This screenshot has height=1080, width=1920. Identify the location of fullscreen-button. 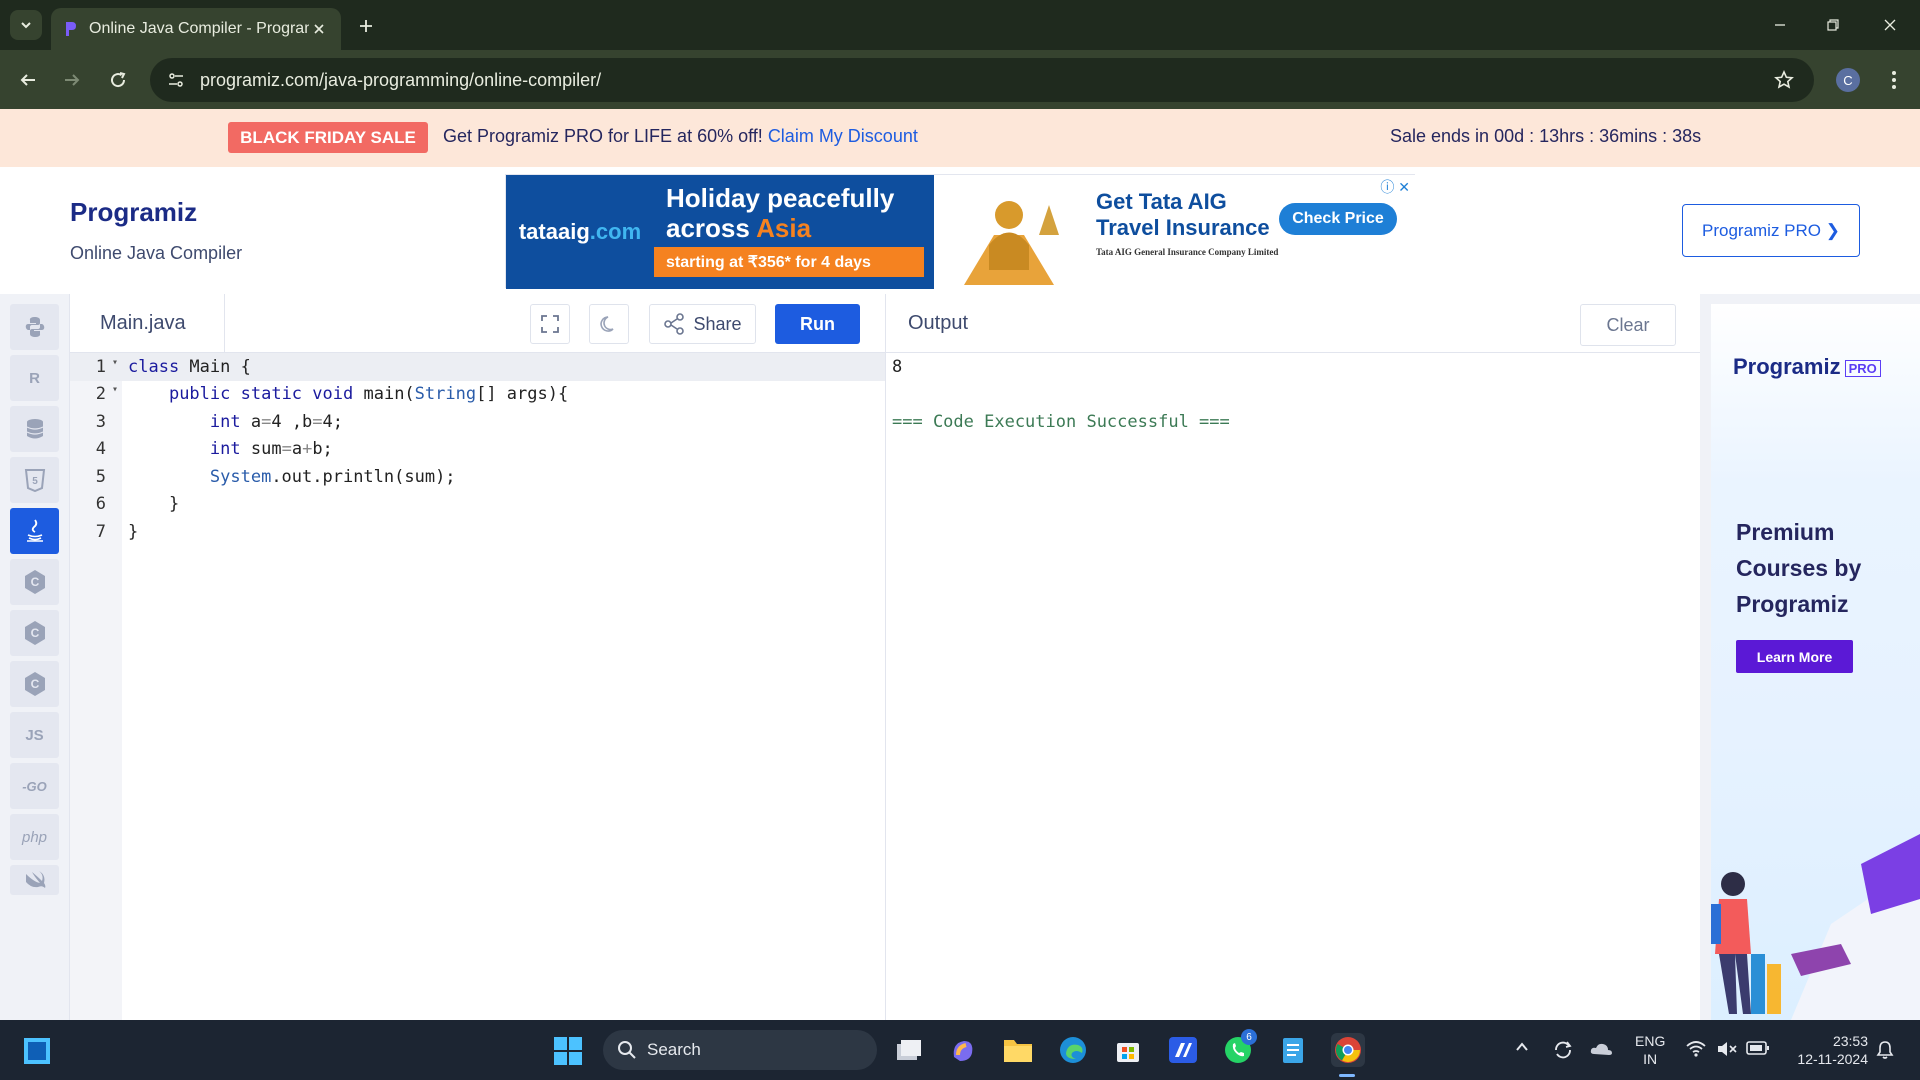
(550, 324).